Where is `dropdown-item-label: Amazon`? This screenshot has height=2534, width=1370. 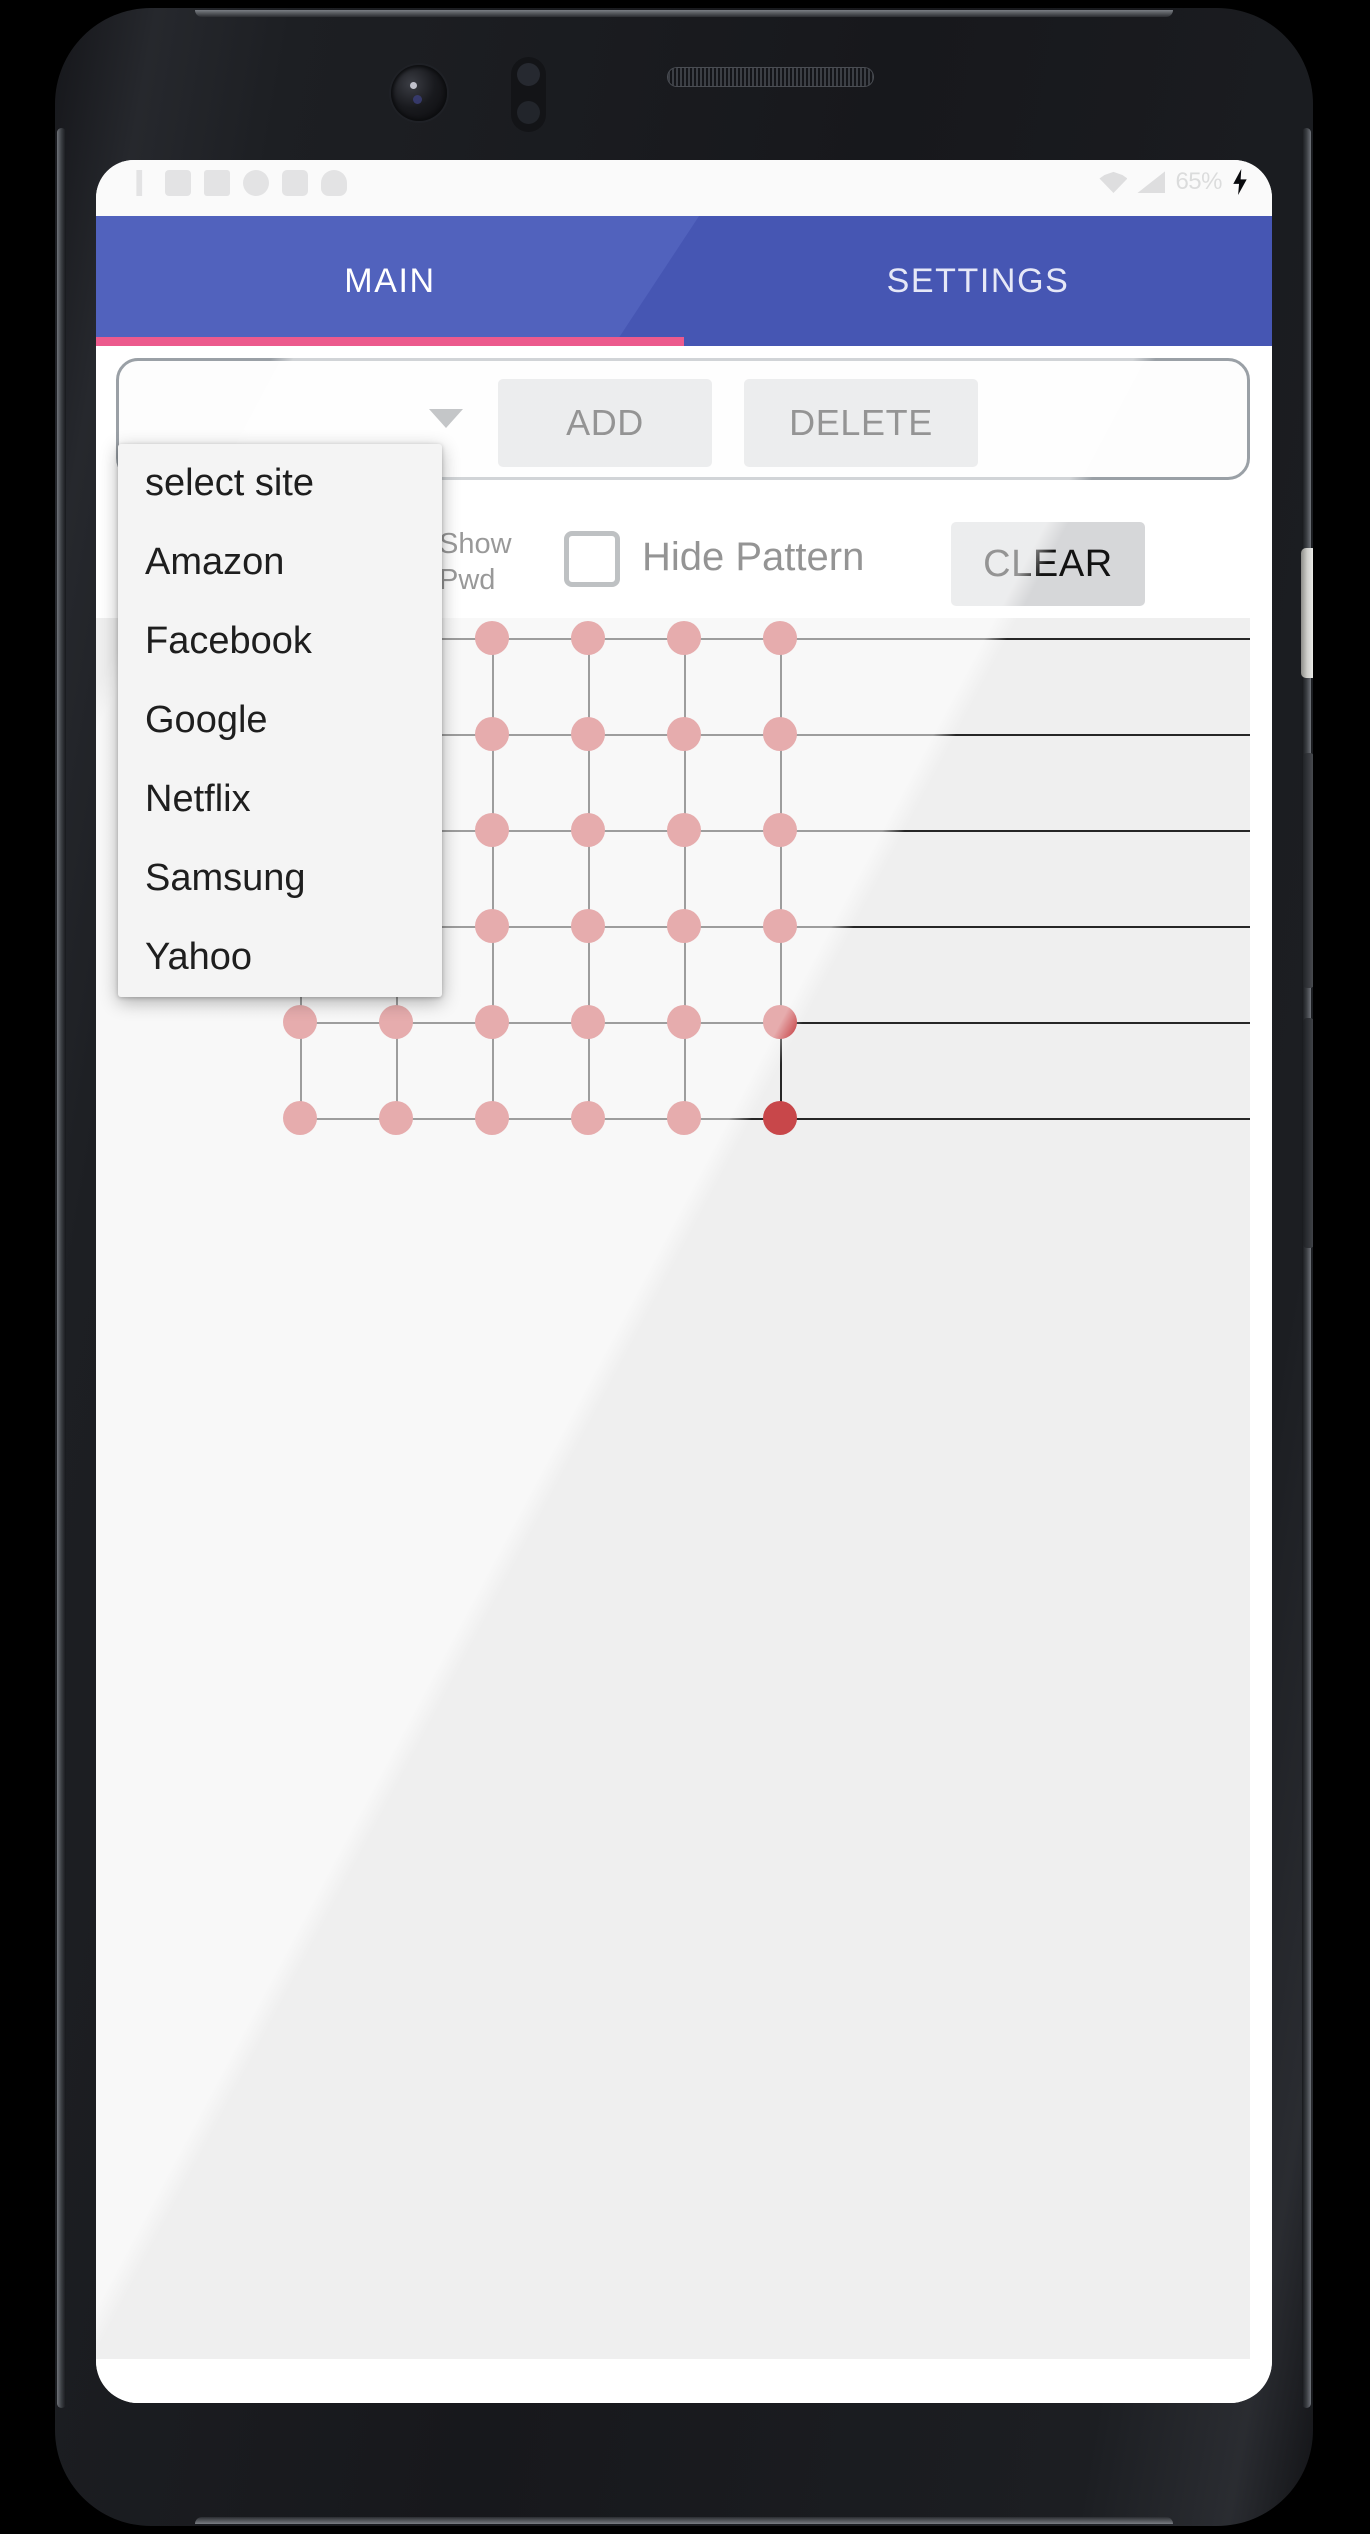
dropdown-item-label: Amazon is located at coordinates (215, 562).